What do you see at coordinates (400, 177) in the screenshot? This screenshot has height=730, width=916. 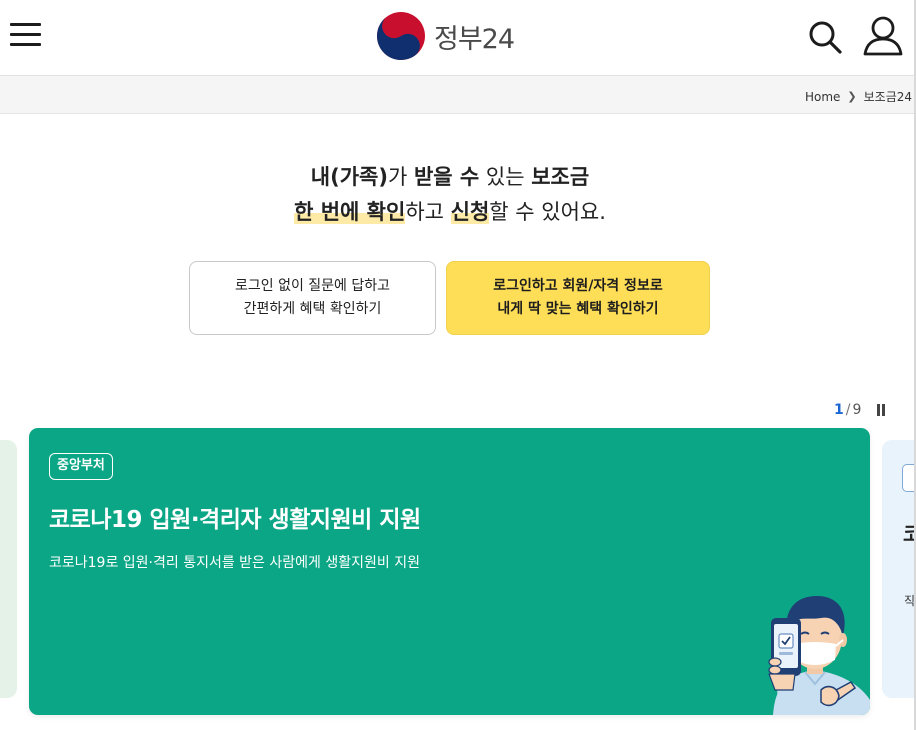 I see `intro-text-segment: 가` at bounding box center [400, 177].